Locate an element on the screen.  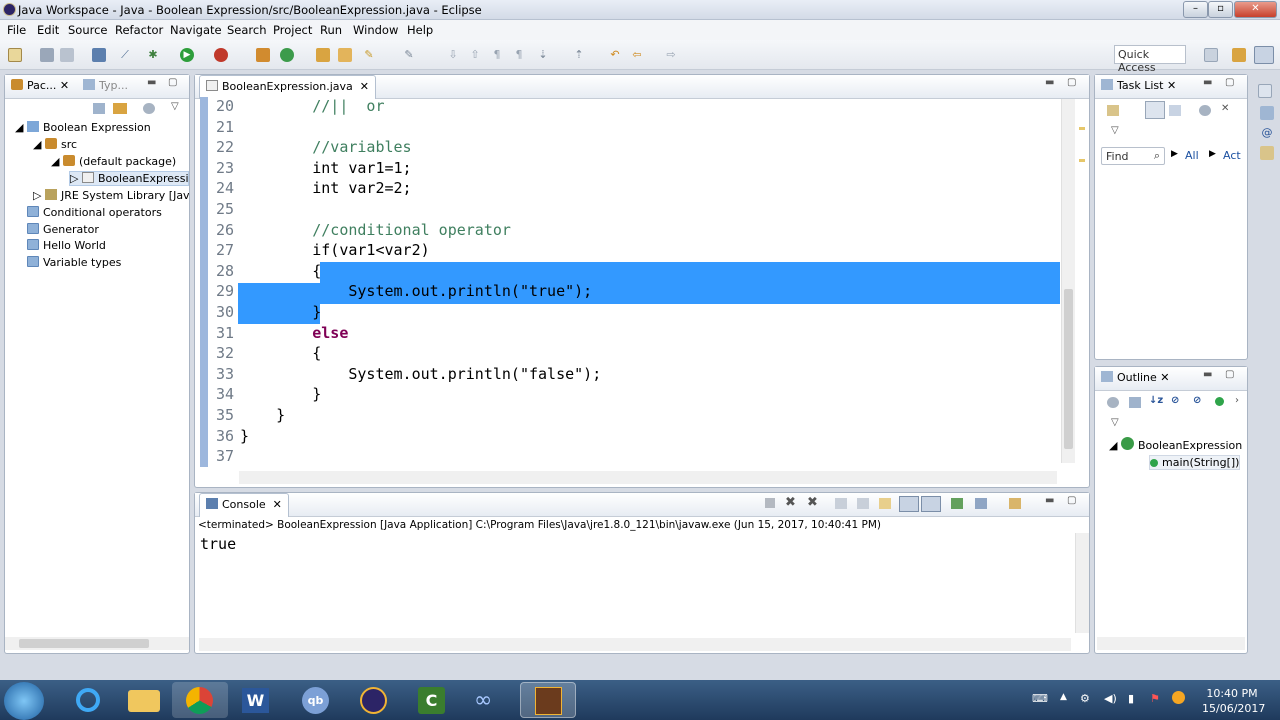
tree-item-conditional-operators: Conditional operators is located at coordinates (94, 212).